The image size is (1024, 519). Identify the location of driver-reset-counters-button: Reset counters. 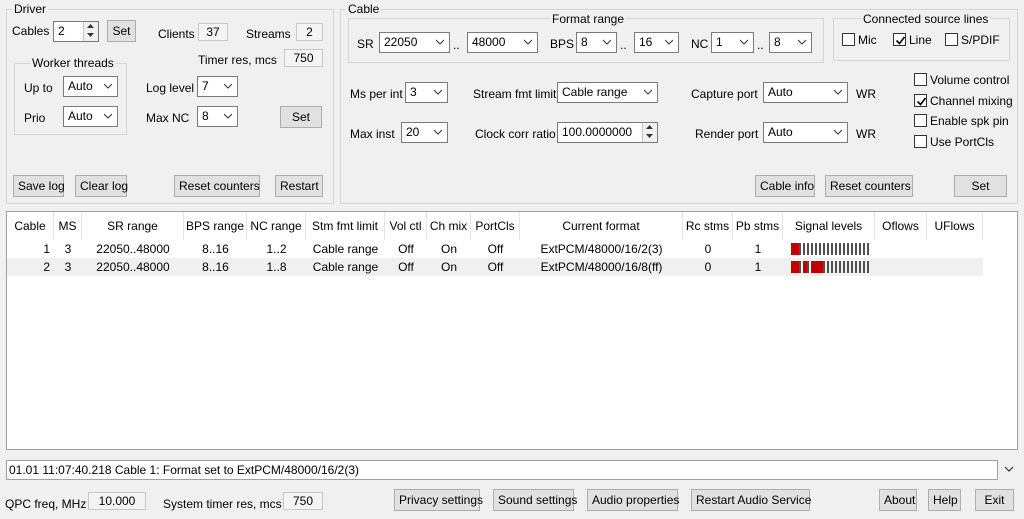
(217, 186).